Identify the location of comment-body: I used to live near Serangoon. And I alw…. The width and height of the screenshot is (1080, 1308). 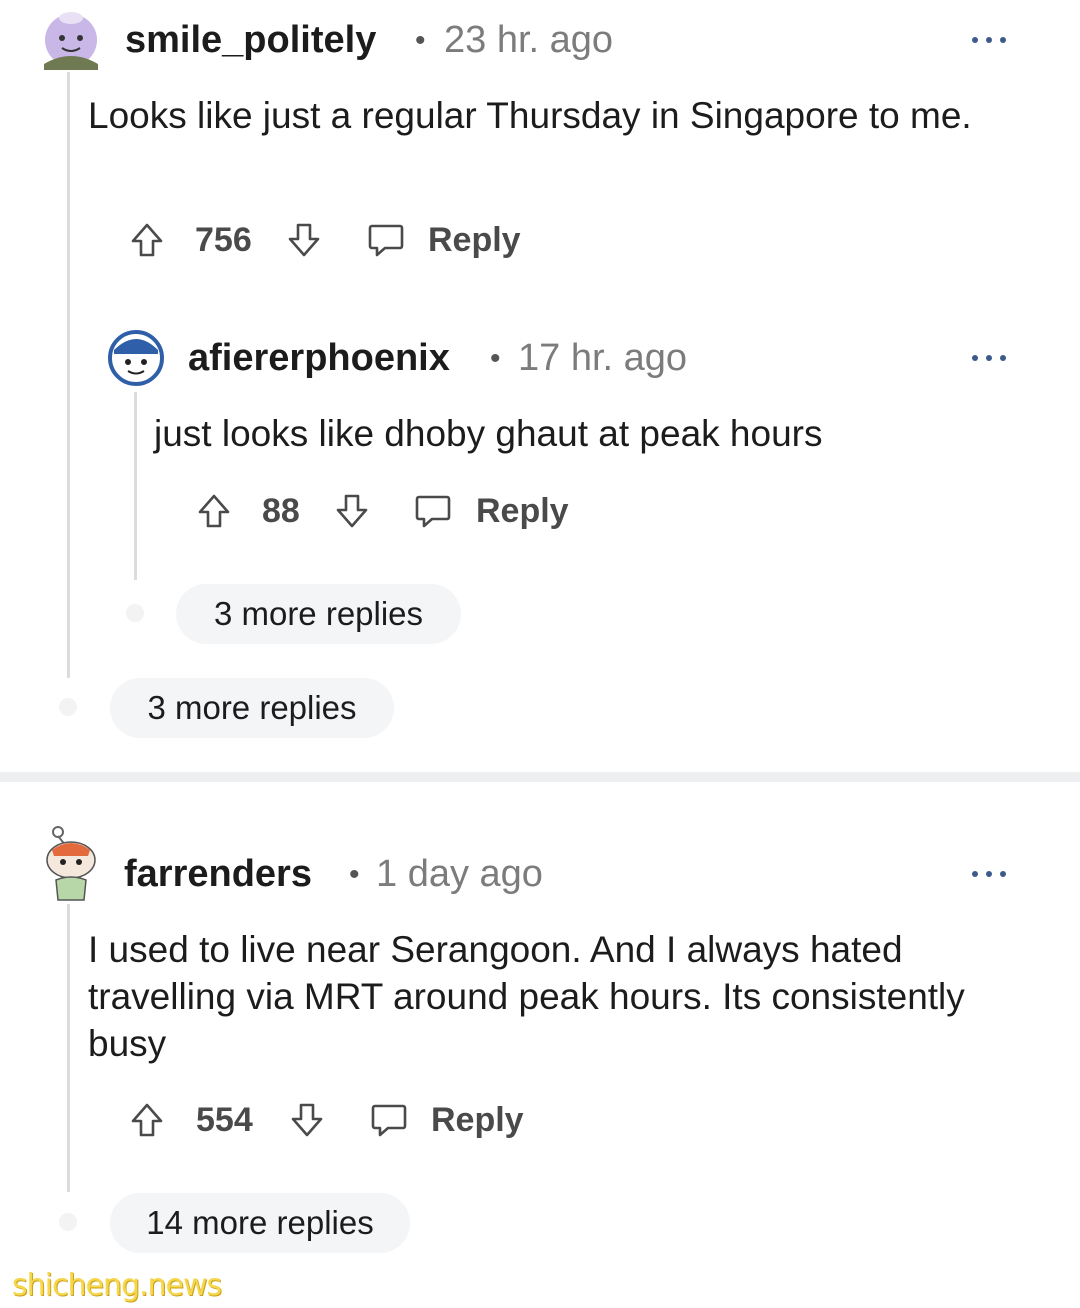
(526, 996).